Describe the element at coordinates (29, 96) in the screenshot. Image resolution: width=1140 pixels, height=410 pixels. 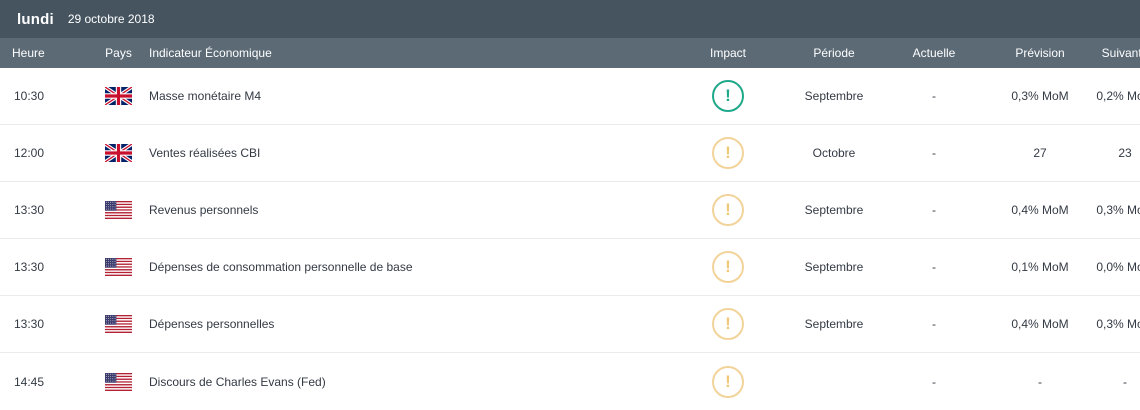
I see `event-time: 10:30` at that location.